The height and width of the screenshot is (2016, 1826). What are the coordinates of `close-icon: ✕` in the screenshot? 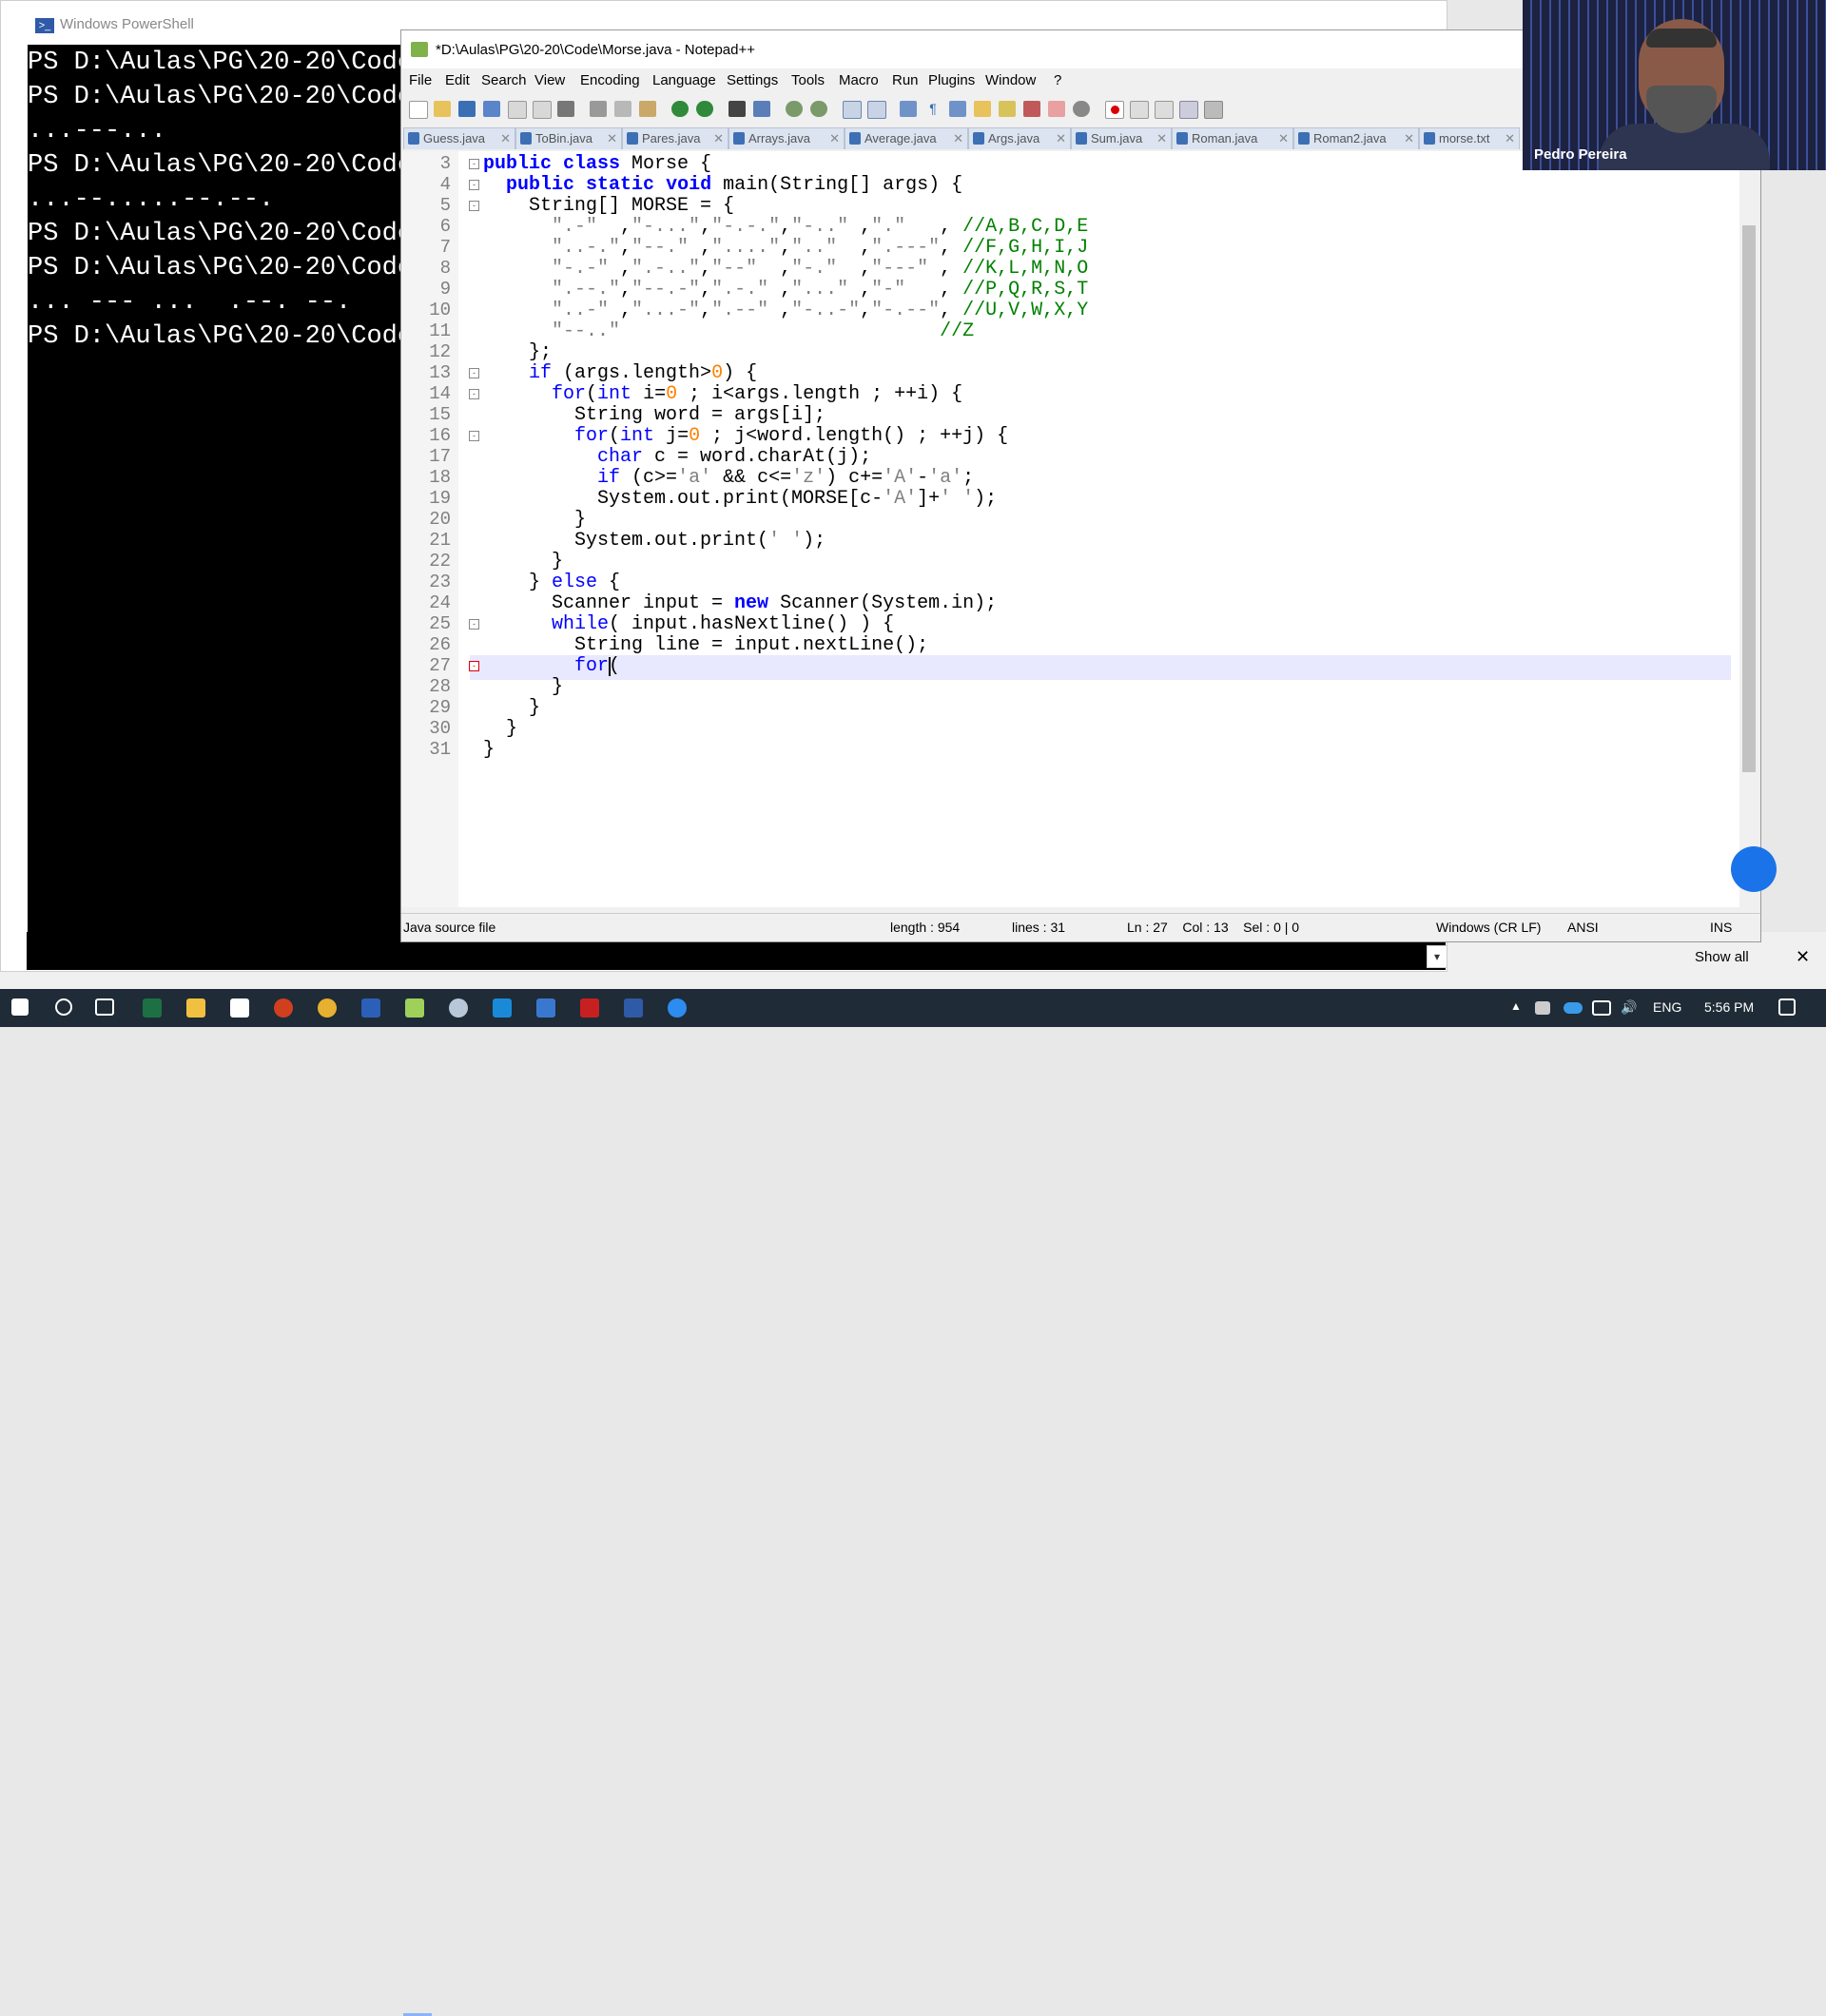 It's located at (1803, 957).